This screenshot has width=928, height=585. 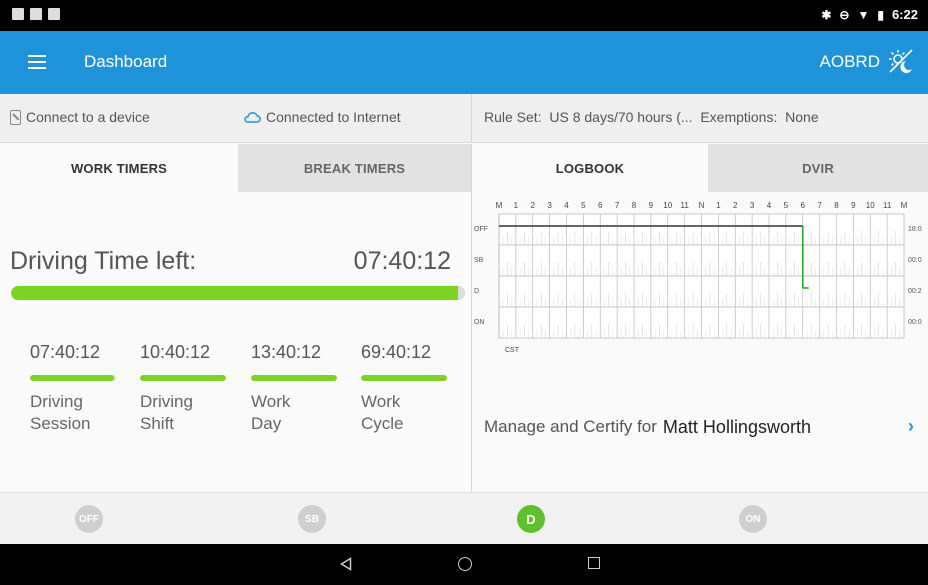 I want to click on hour-tick-label: N, so click(x=702, y=205).